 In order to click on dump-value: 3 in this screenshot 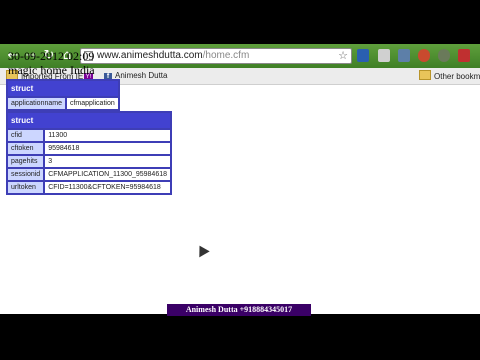, I will do `click(107, 161)`.